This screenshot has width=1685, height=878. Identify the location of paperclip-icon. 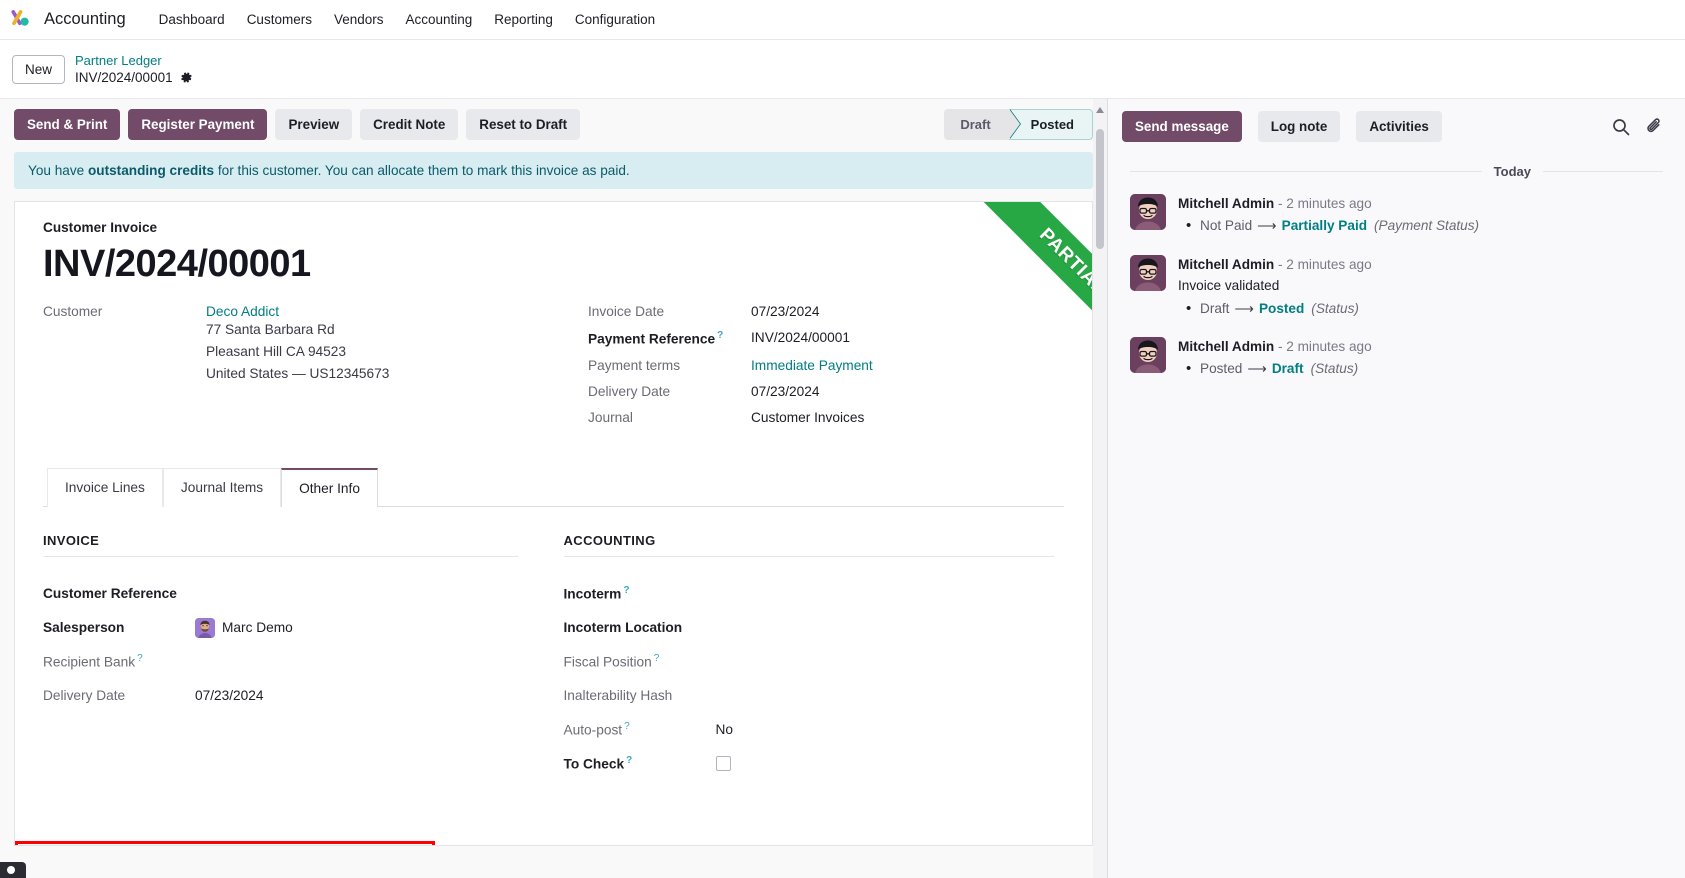
(1655, 127).